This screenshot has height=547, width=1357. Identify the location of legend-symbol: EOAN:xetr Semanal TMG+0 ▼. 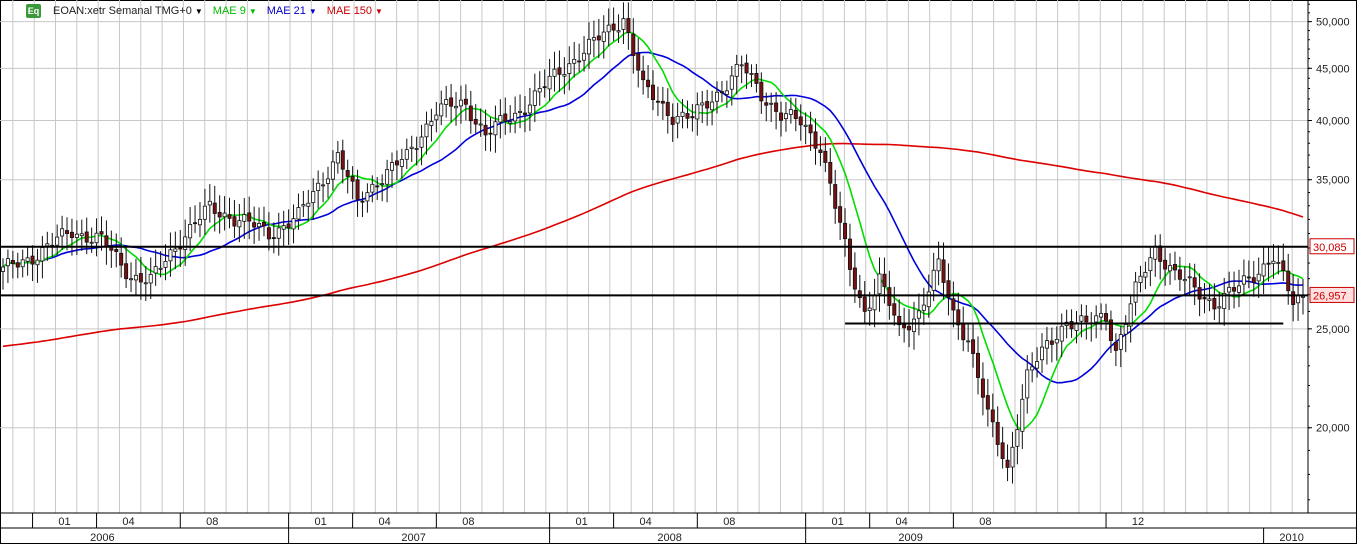
(128, 11).